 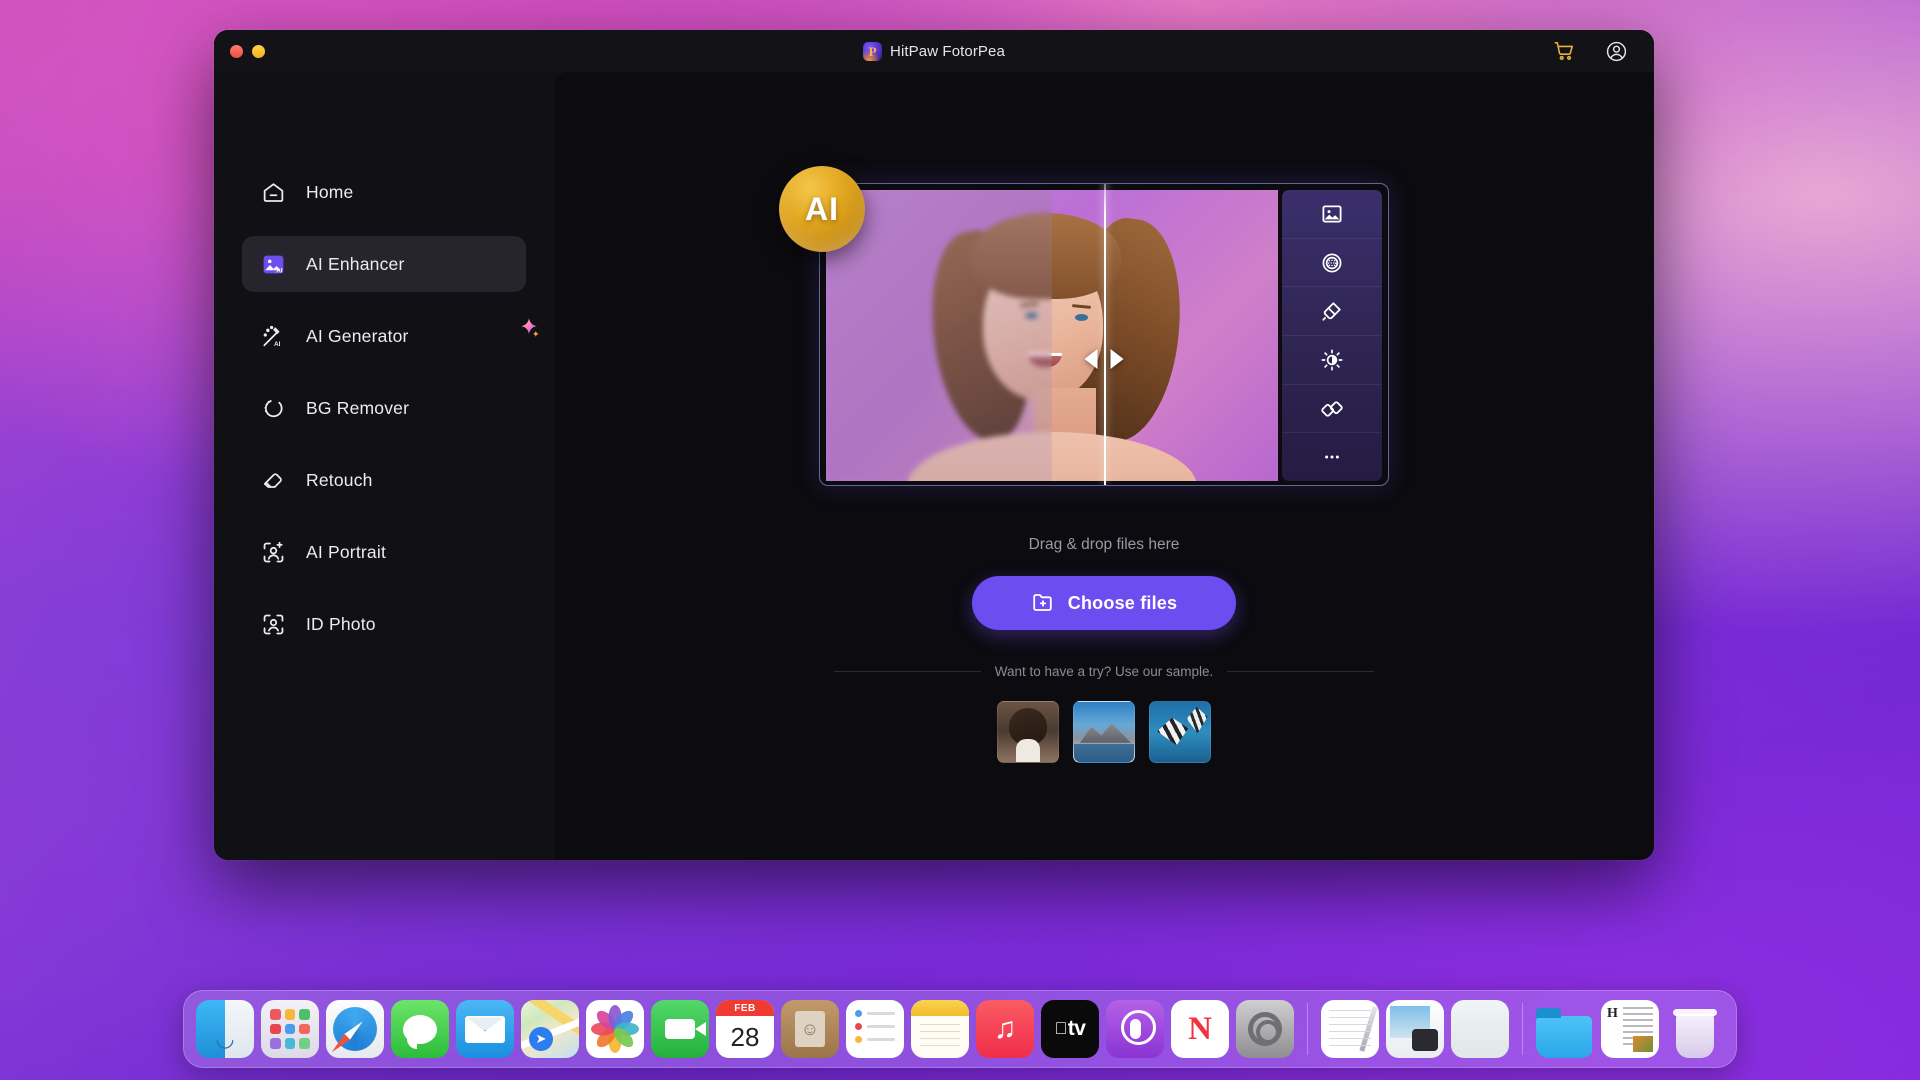 I want to click on divider-right, so click(x=1301, y=671).